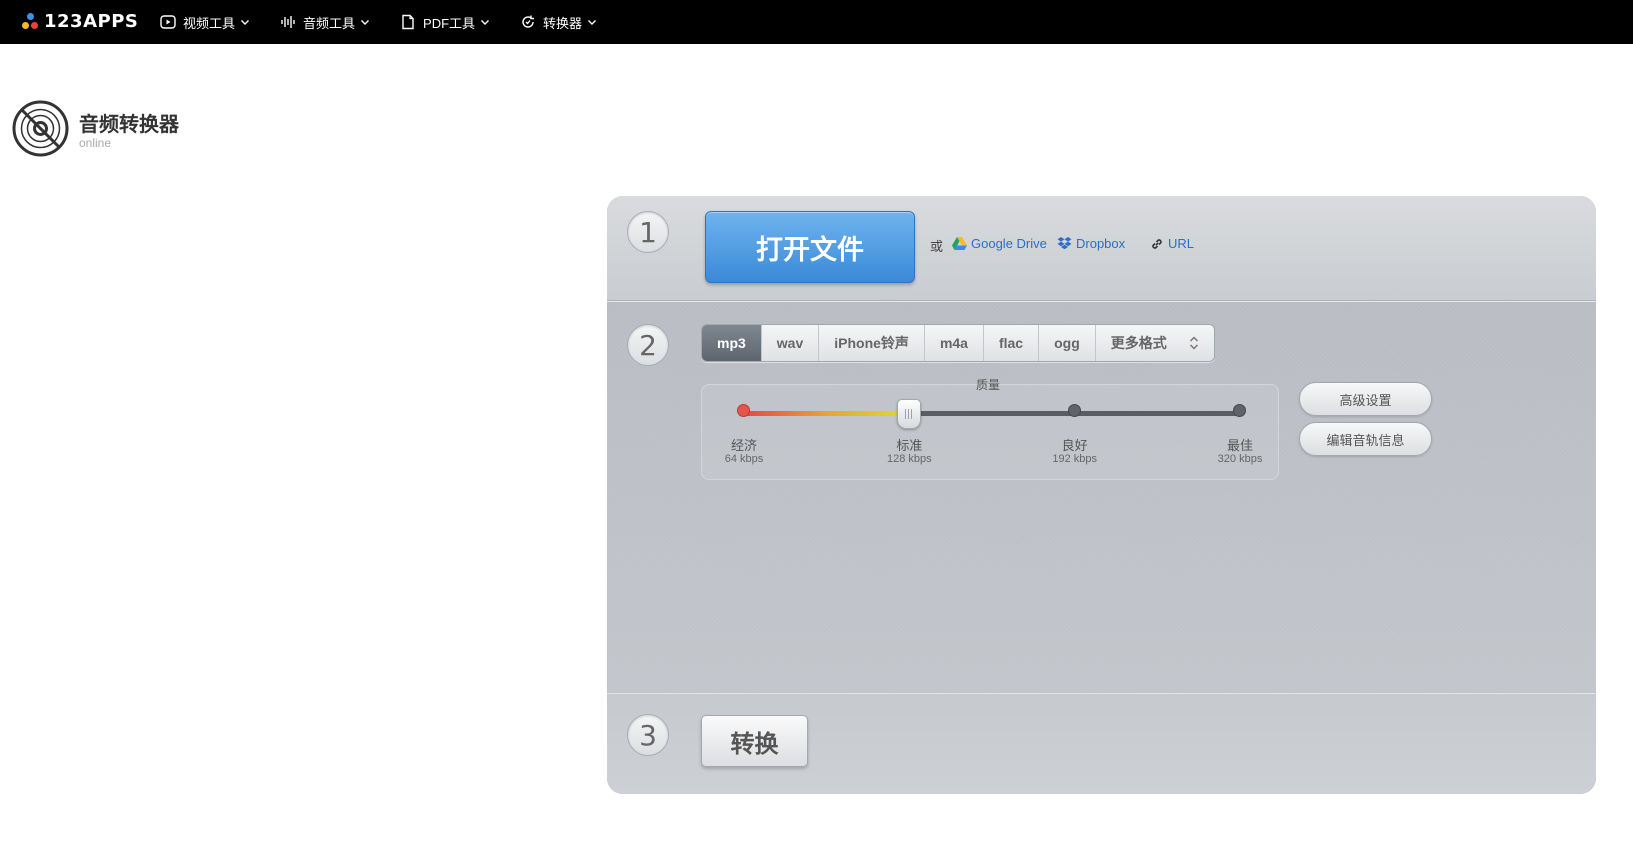  I want to click on nav-converters: 转换器, so click(558, 22).